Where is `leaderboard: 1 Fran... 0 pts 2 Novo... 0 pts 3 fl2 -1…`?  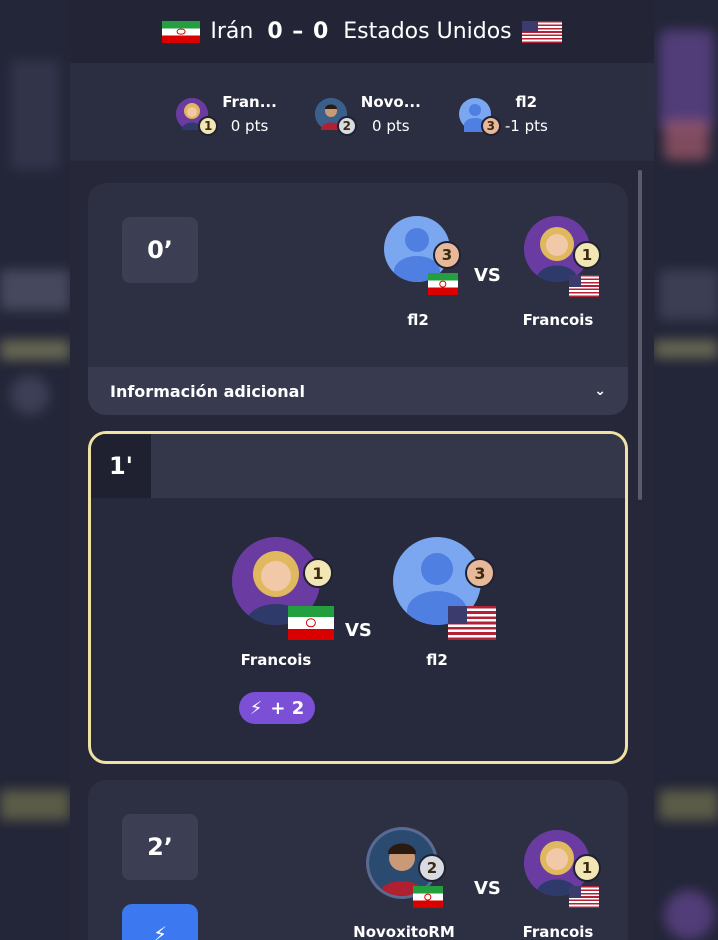 leaderboard: 1 Fran... 0 pts 2 Novo... 0 pts 3 fl2 -1… is located at coordinates (362, 112).